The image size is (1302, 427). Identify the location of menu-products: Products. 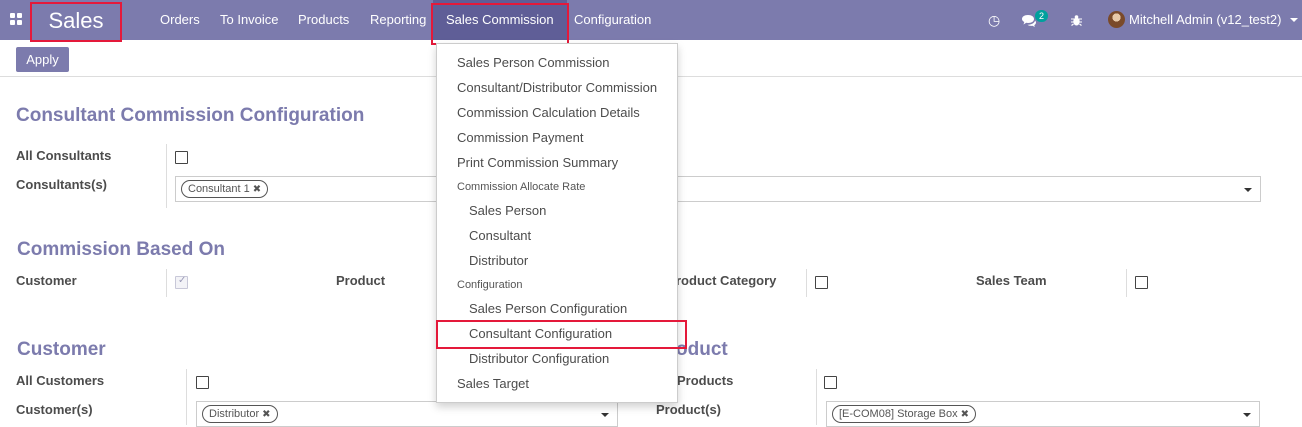
(323, 20).